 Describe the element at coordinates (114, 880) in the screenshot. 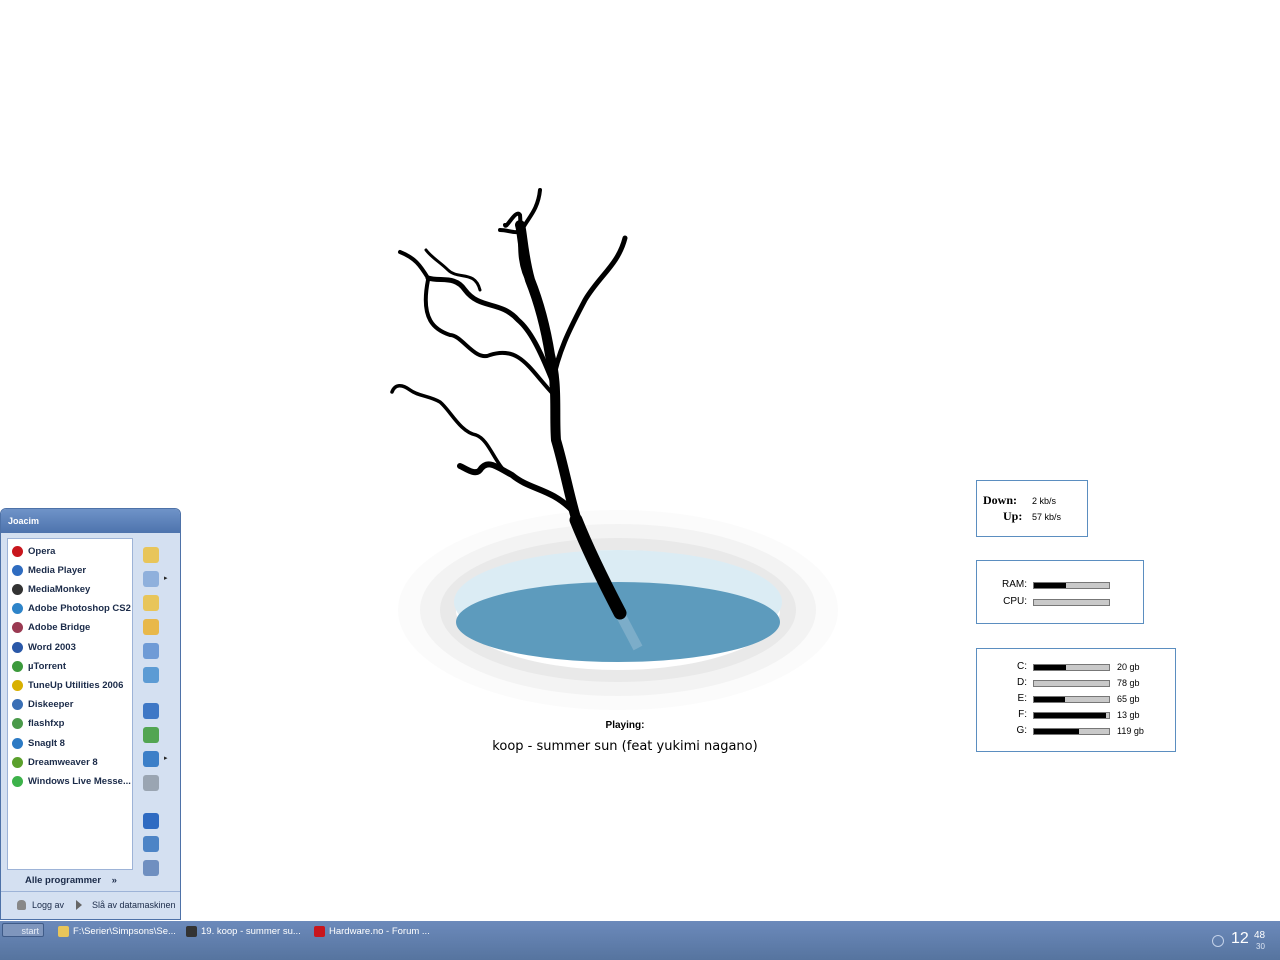

I see `all-programs-arrow: »` at that location.